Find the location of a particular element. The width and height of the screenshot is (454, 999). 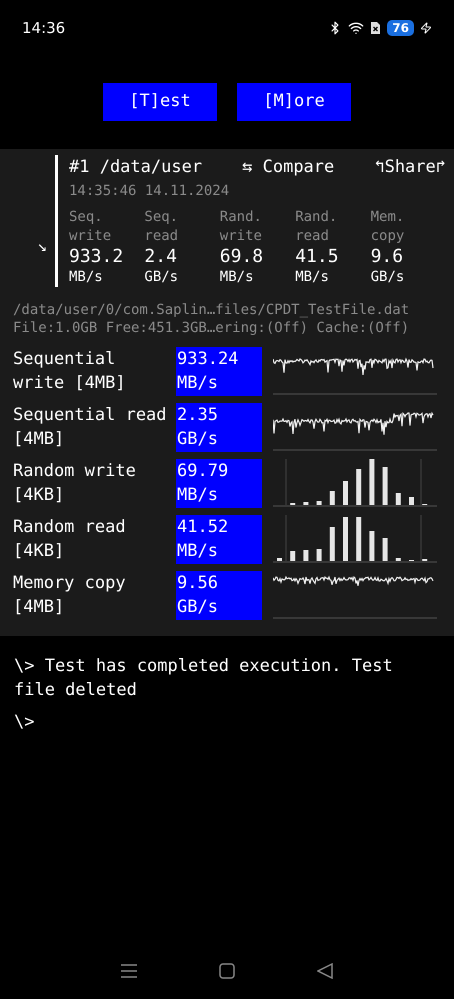

console-line: \> Test has completed execution. Test file deleted is located at coordinates (204, 678).